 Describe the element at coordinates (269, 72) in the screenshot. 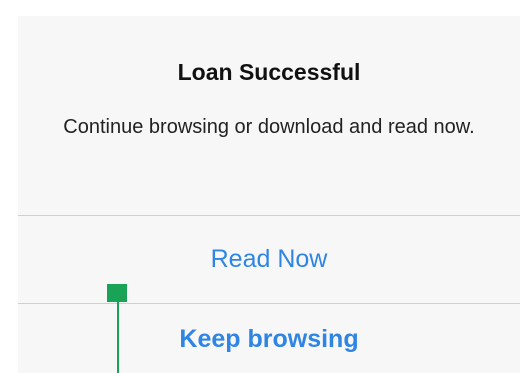

I see `alert-title: Loan Successful` at that location.